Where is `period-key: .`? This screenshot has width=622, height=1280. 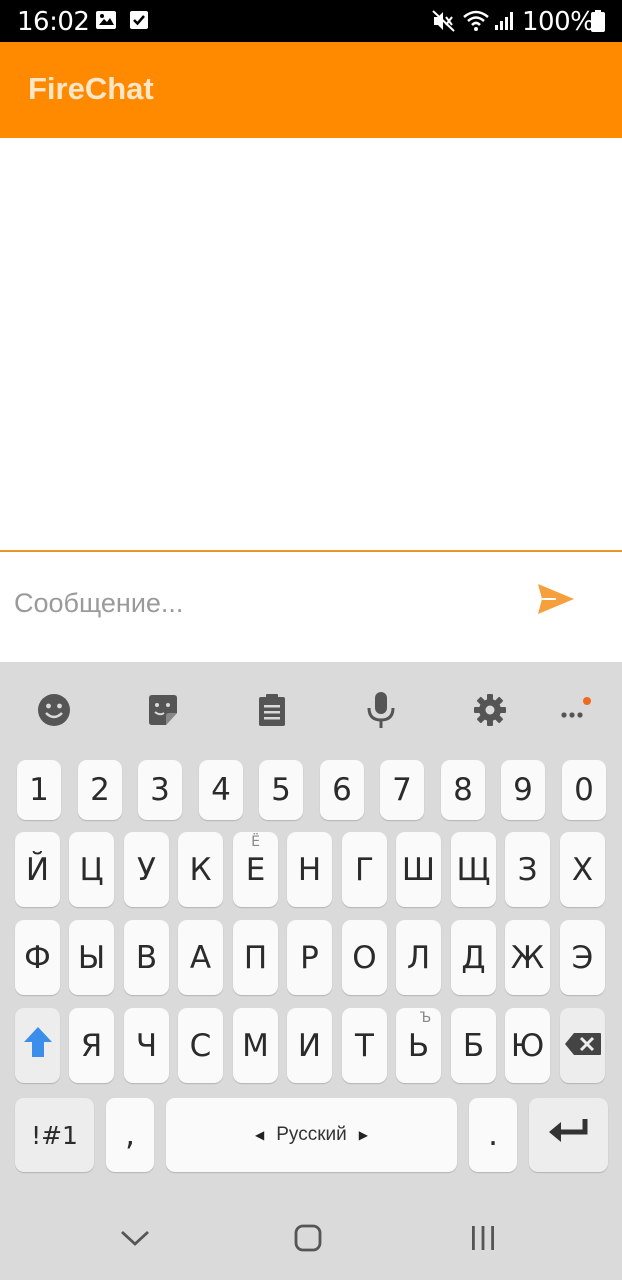
period-key: . is located at coordinates (493, 1135).